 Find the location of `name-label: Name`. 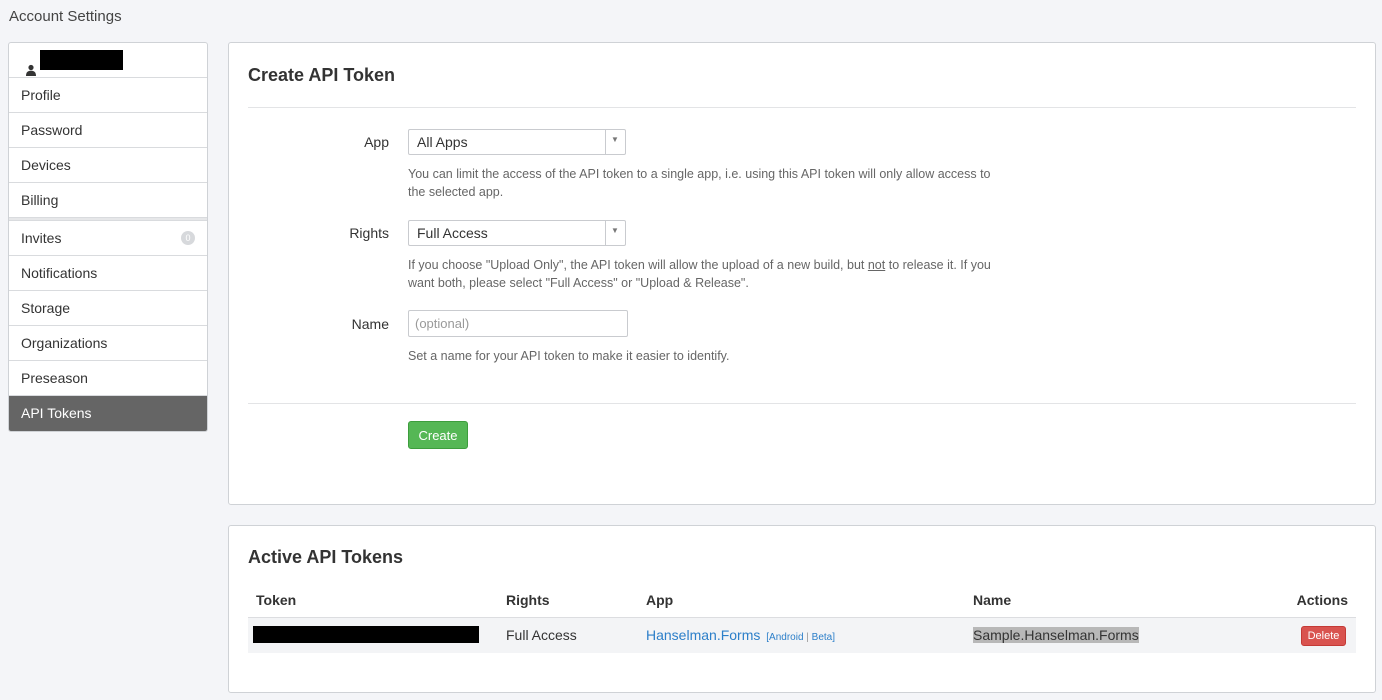

name-label: Name is located at coordinates (370, 324).